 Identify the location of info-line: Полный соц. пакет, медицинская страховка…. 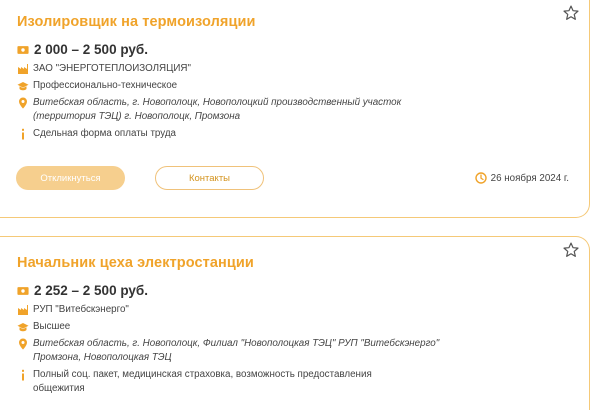
(202, 374).